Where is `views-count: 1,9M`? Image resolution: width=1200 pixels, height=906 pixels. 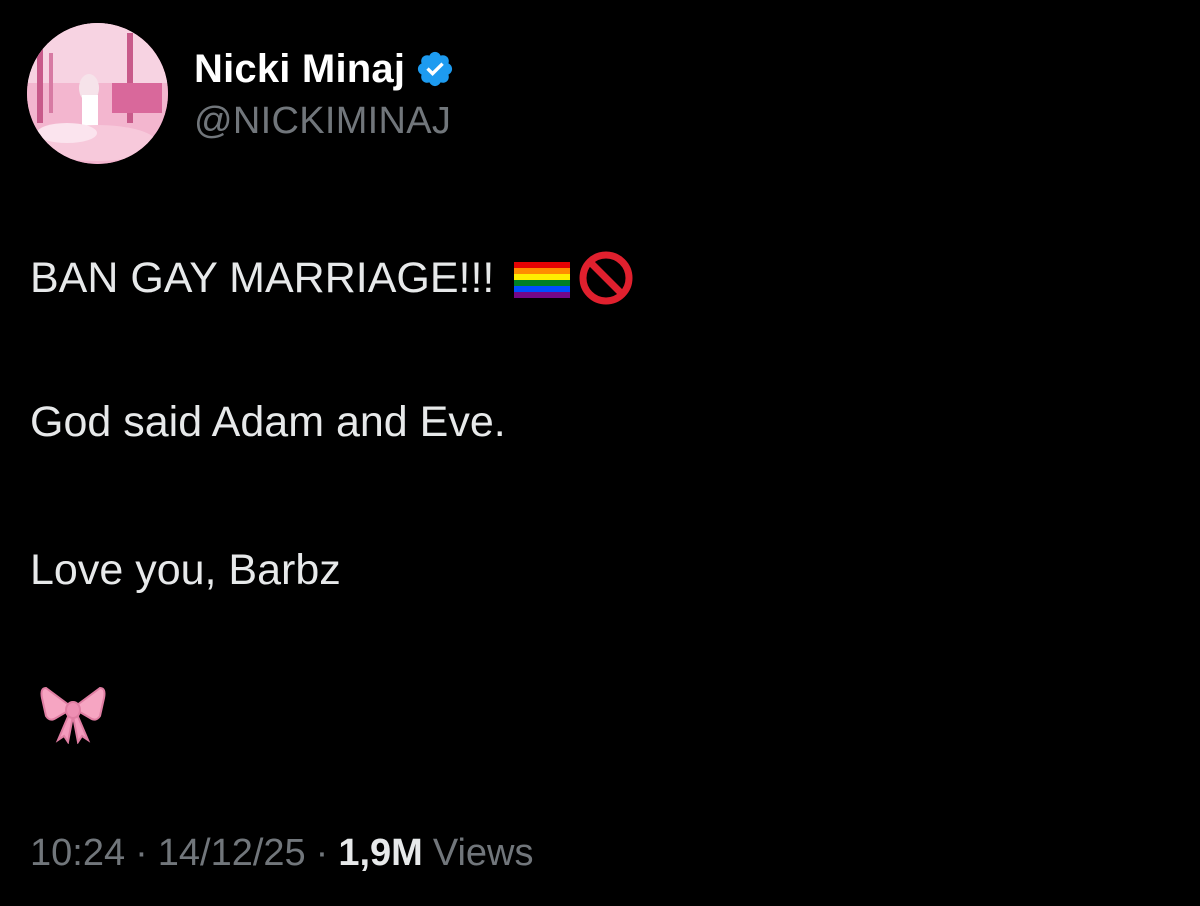
views-count: 1,9M is located at coordinates (380, 853).